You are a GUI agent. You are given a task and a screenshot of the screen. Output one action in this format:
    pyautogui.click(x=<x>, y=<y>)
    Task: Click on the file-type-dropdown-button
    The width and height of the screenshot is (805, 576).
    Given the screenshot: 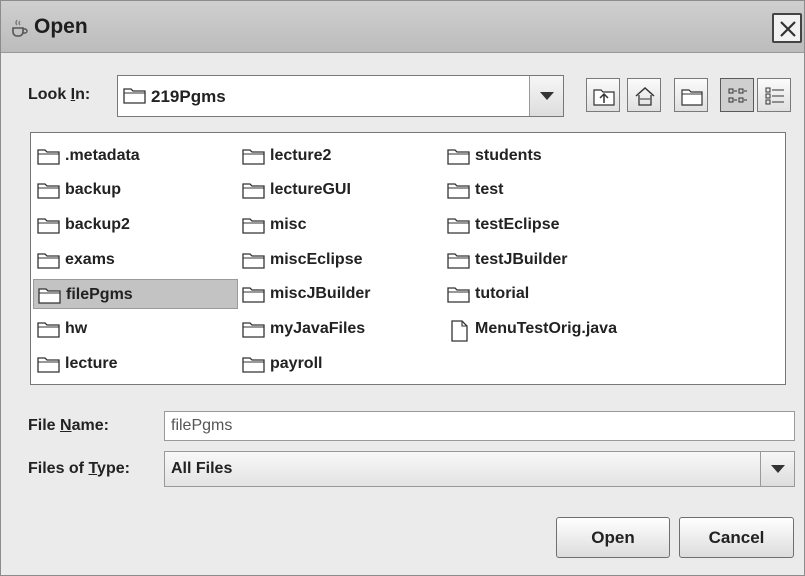 What is the action you would take?
    pyautogui.click(x=777, y=469)
    